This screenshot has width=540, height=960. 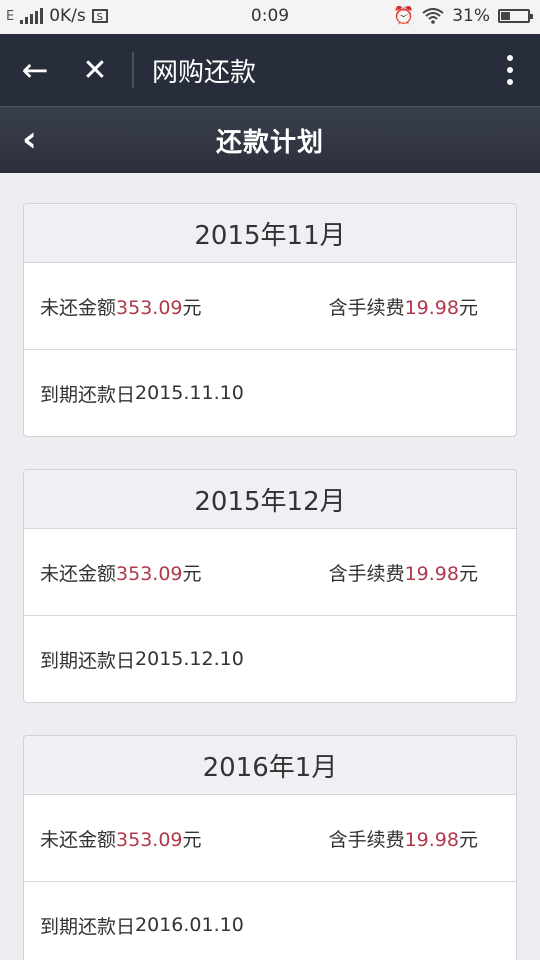 I want to click on app-bar: ← ✕ 网购还款, so click(x=270, y=70).